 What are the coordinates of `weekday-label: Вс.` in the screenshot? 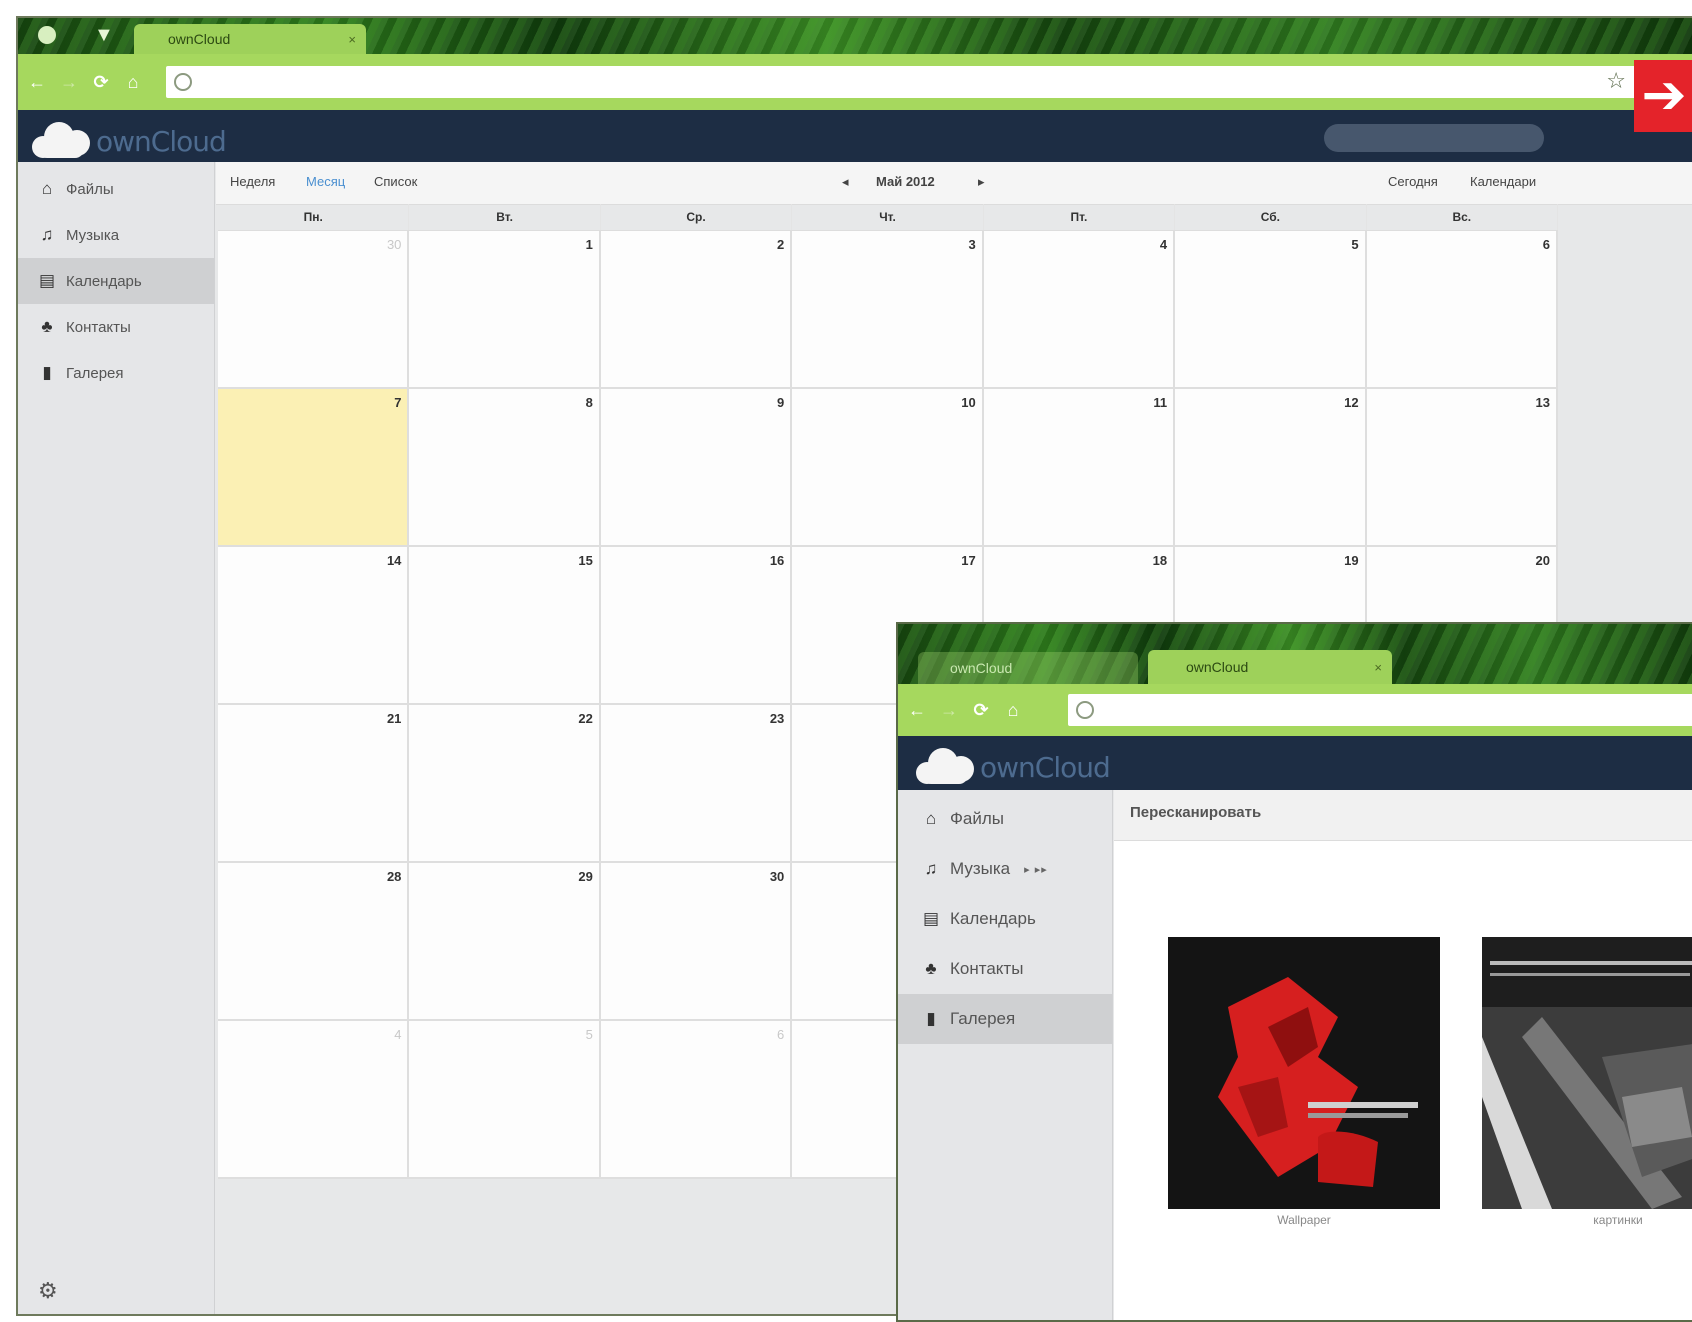 It's located at (1462, 217).